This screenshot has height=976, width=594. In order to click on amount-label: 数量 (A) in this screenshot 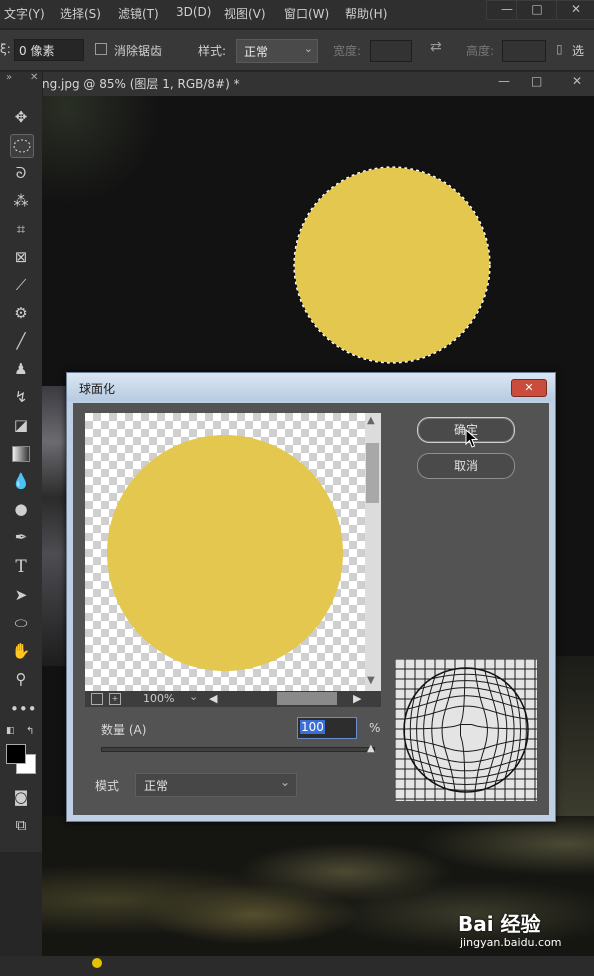, I will do `click(124, 730)`.